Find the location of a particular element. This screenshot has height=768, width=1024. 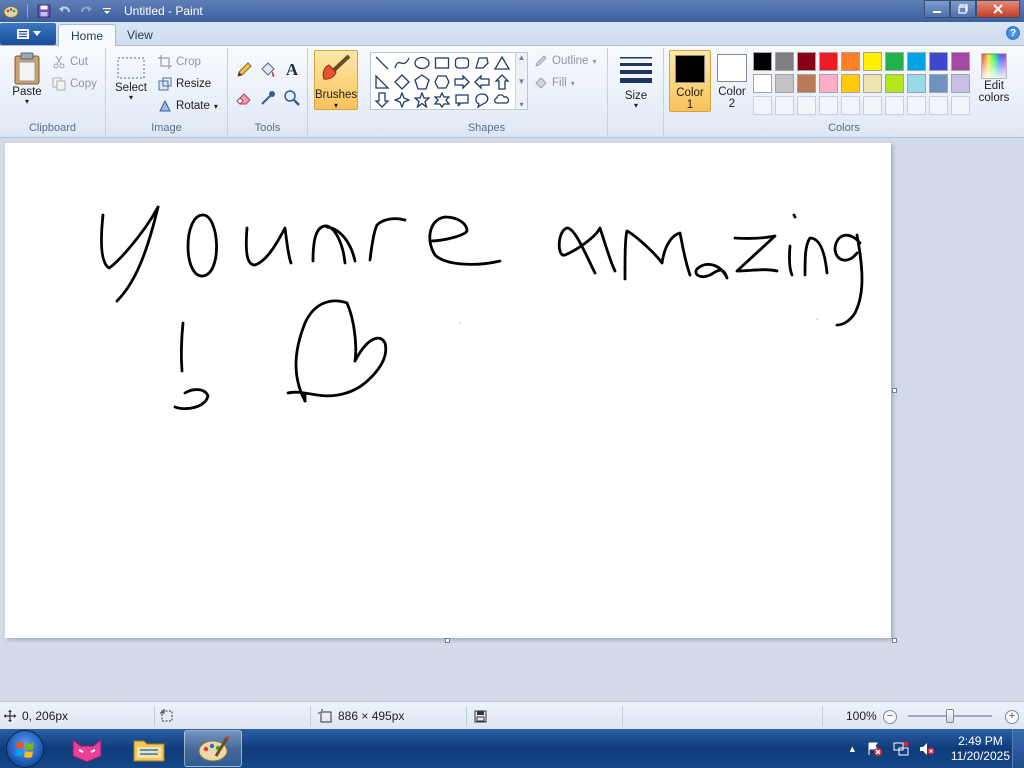

rounded-callout-shape-icon is located at coordinates (462, 100).